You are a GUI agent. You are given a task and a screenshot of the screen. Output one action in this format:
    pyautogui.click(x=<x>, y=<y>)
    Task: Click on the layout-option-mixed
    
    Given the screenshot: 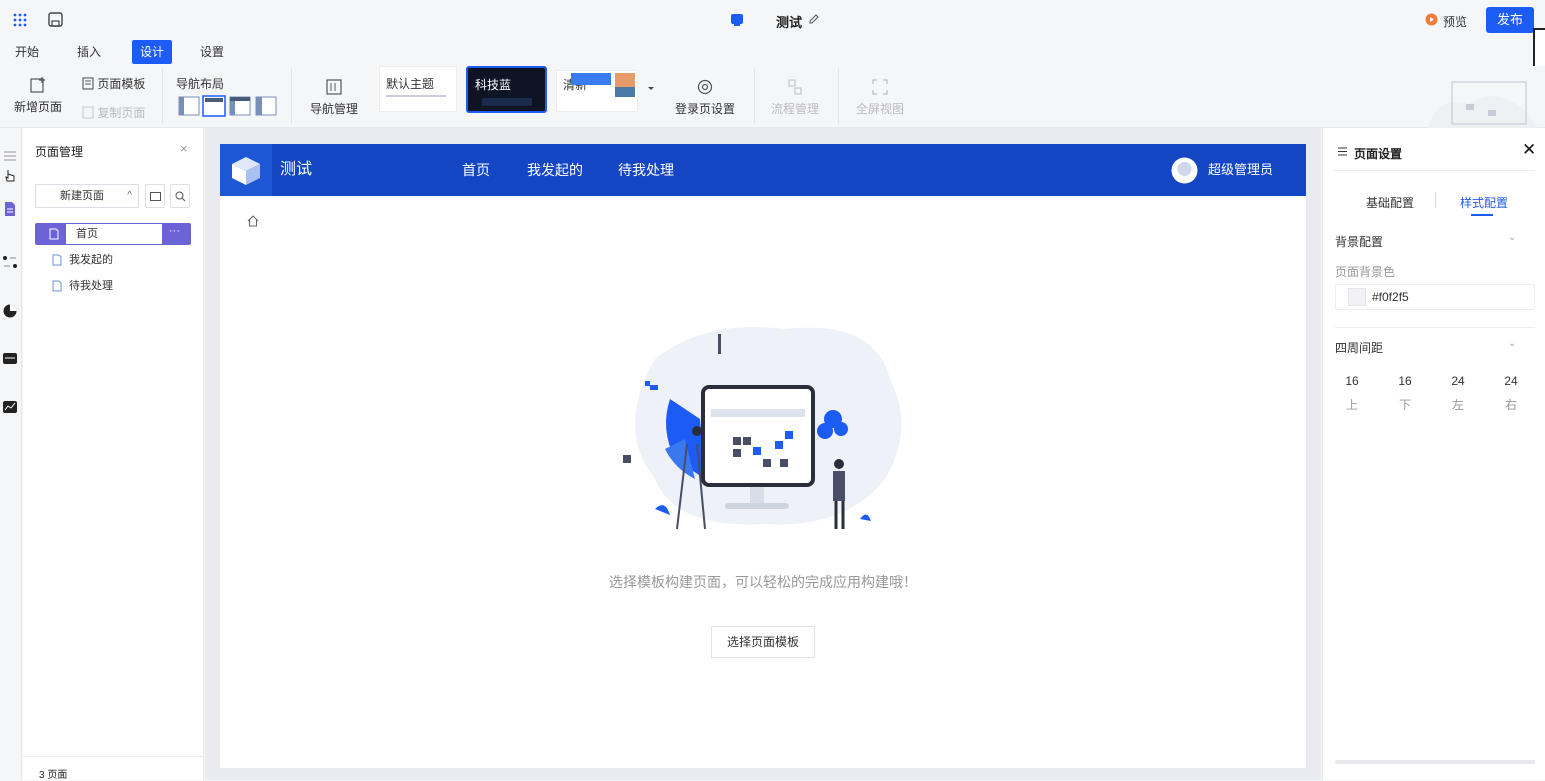 What is the action you would take?
    pyautogui.click(x=240, y=106)
    